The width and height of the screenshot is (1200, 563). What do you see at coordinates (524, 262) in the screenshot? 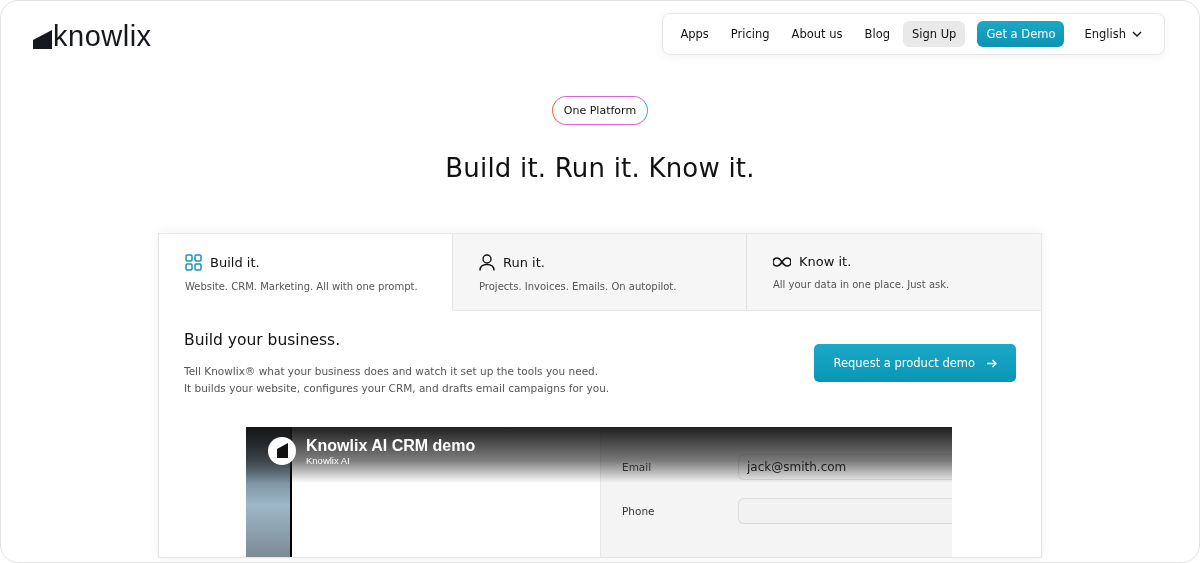
I see `tab-title: Run it.` at bounding box center [524, 262].